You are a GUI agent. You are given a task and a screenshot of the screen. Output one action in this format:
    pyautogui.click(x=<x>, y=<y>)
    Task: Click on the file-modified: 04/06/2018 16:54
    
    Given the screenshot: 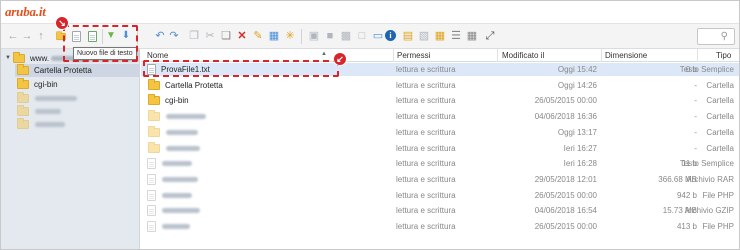 What is the action you would take?
    pyautogui.click(x=565, y=211)
    